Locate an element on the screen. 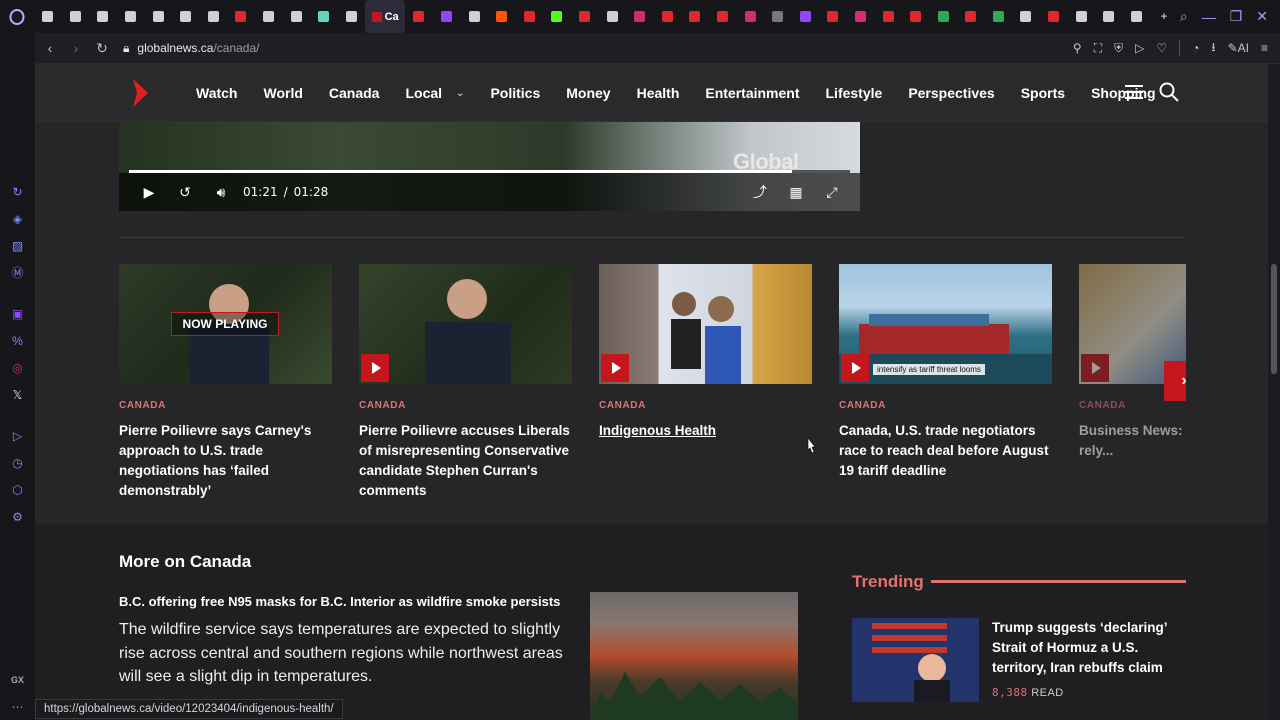  sidebar-settings-icon: ⚙ is located at coordinates (17, 516).